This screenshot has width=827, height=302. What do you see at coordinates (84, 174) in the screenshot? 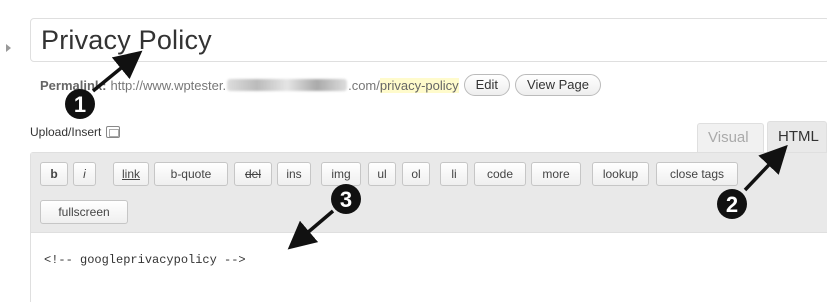
I see `italic-button: i` at bounding box center [84, 174].